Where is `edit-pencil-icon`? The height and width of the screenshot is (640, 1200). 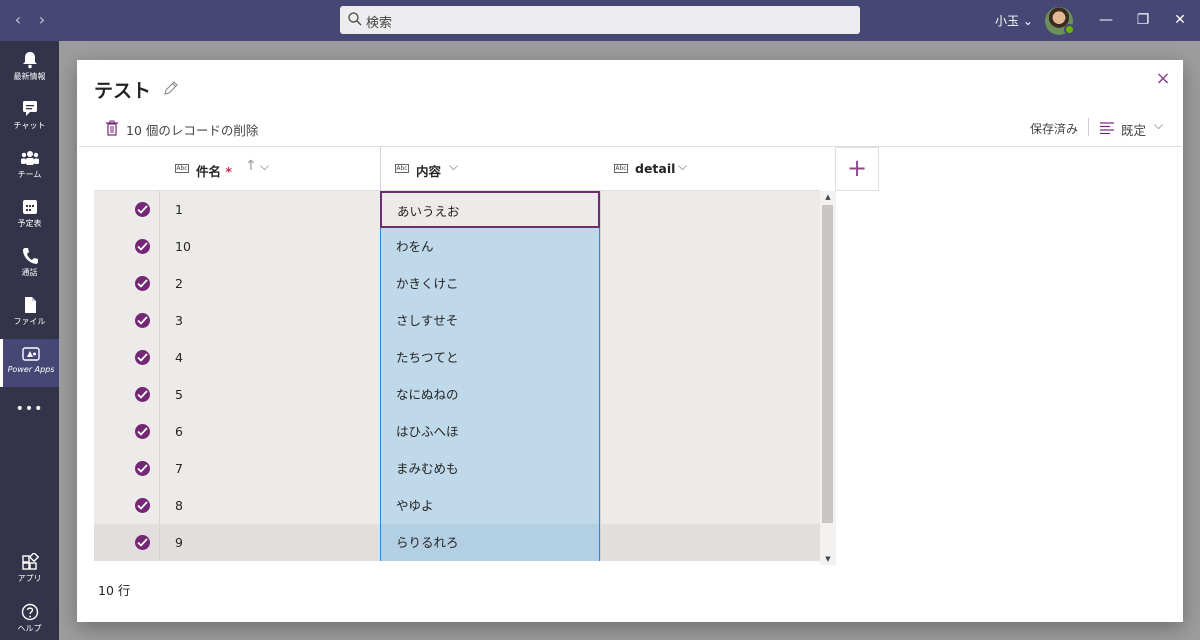 edit-pencil-icon is located at coordinates (171, 88).